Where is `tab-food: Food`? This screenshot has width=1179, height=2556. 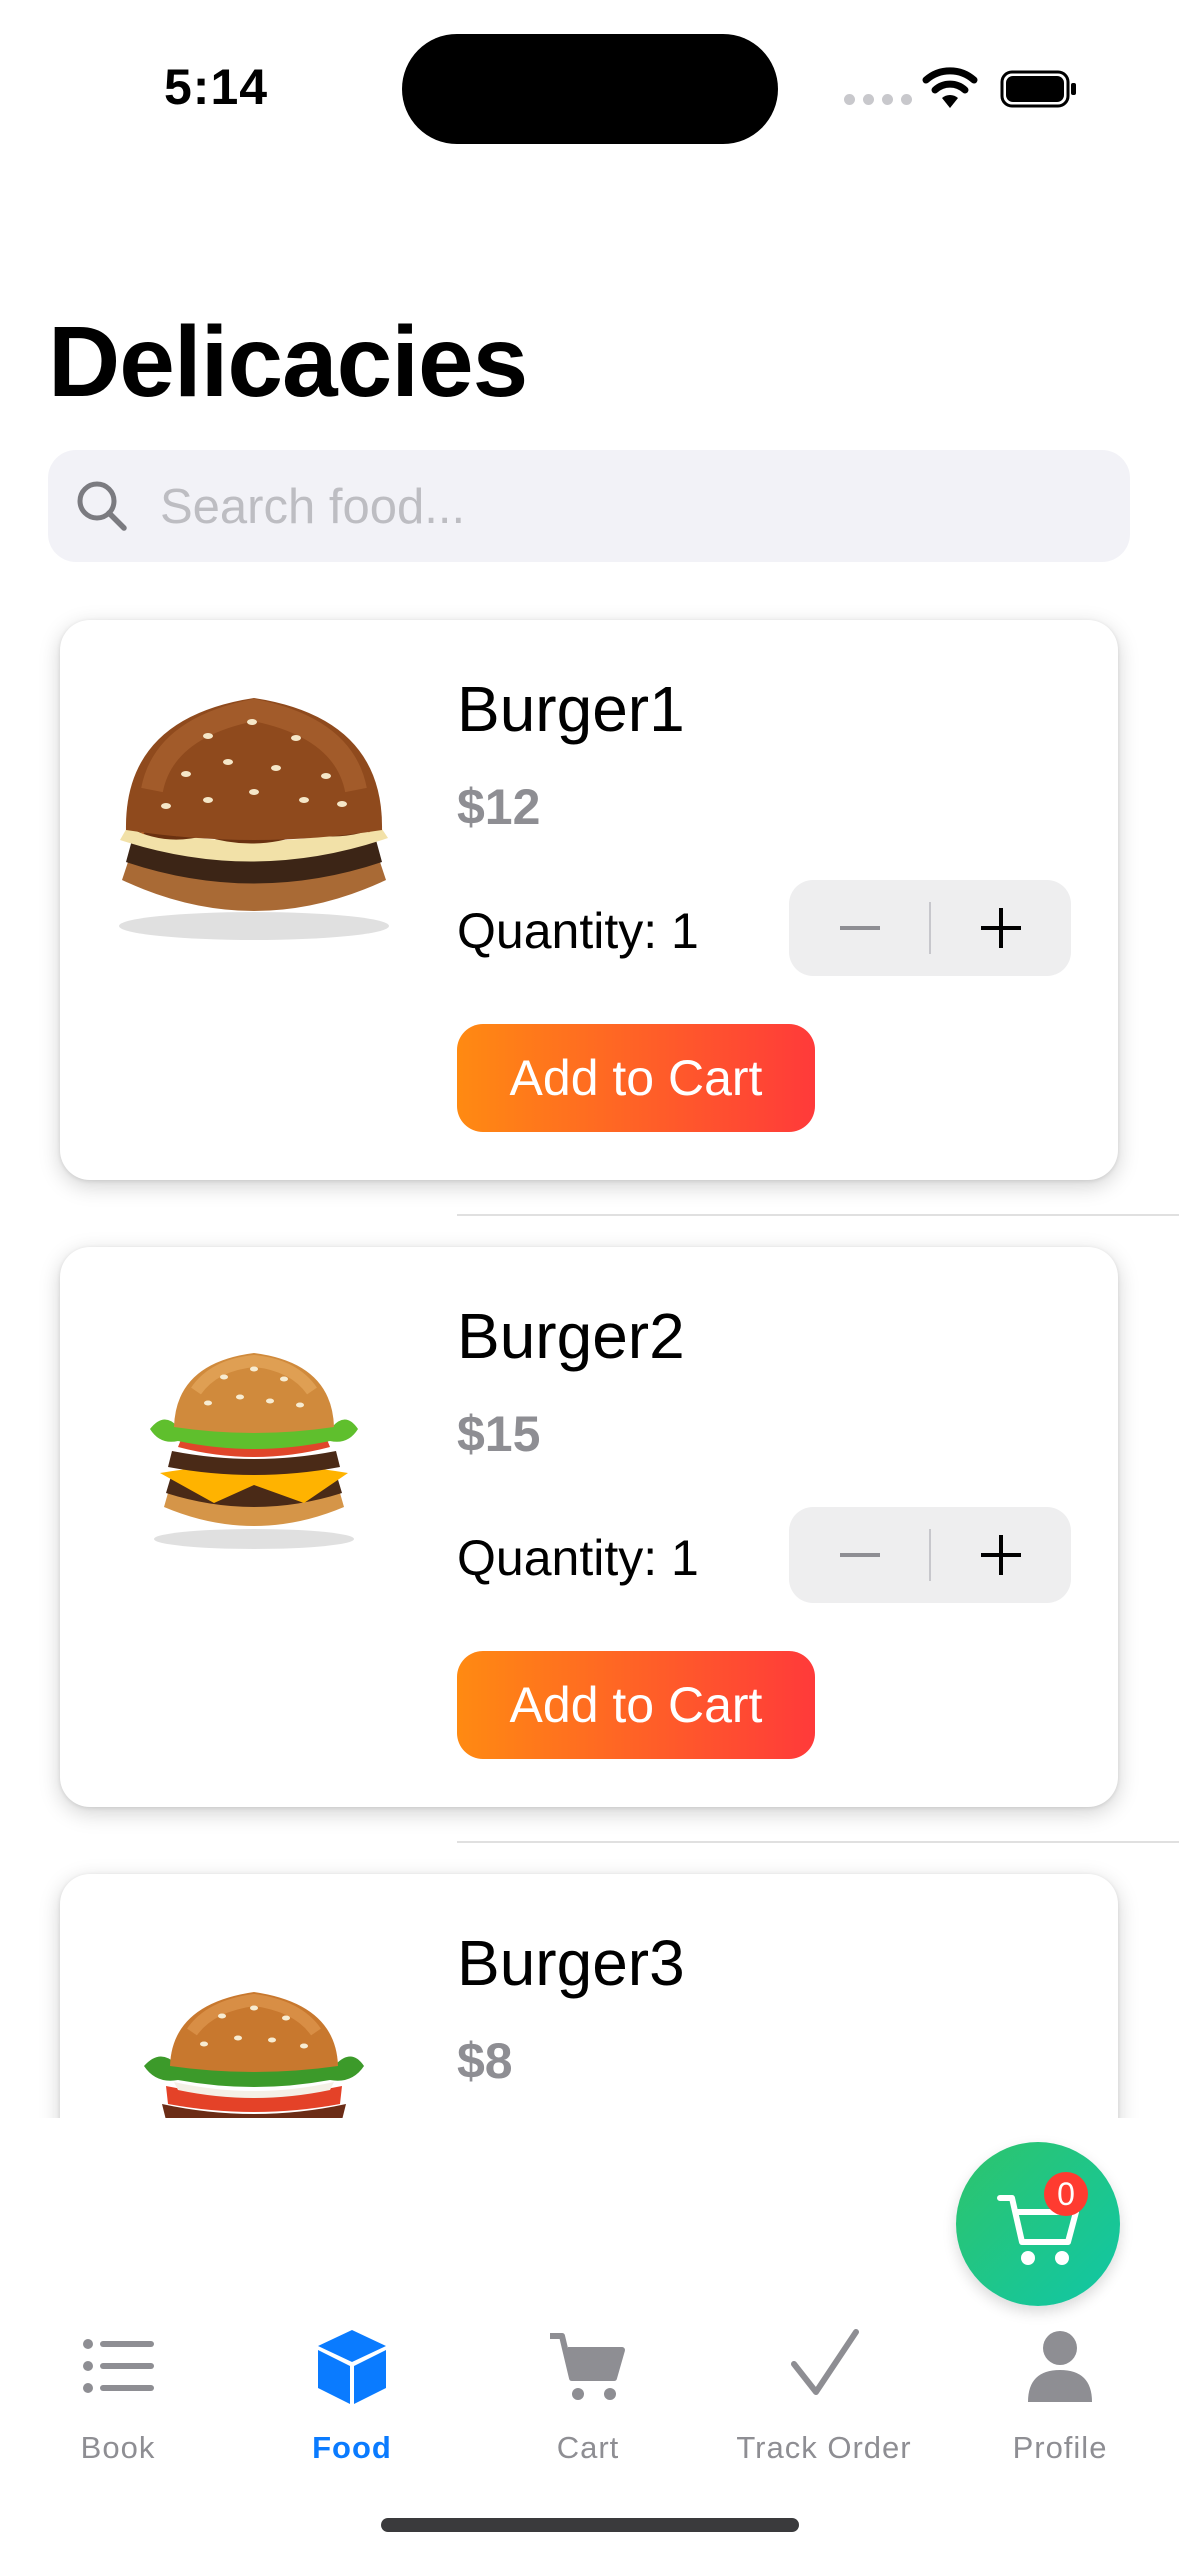
tab-food: Food is located at coordinates (352, 2400).